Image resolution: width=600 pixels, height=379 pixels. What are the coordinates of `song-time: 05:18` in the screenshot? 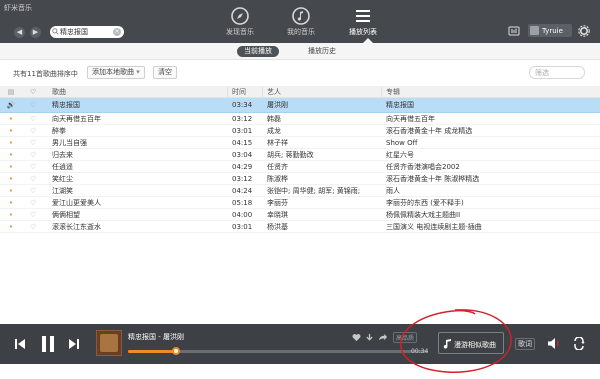 It's located at (242, 203).